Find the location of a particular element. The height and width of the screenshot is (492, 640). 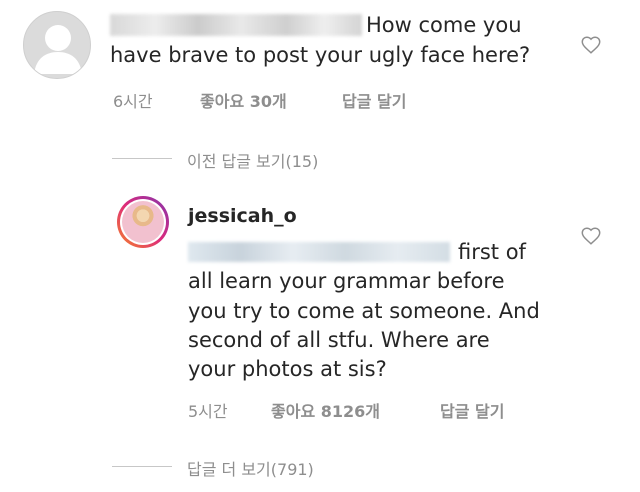

avatar is located at coordinates (143, 222).